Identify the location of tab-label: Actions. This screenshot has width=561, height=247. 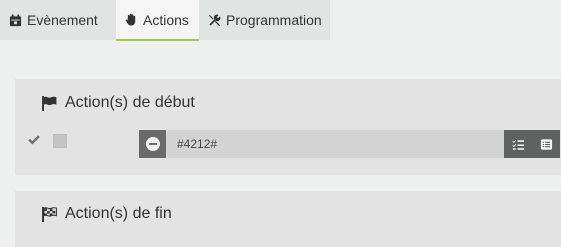
(166, 19).